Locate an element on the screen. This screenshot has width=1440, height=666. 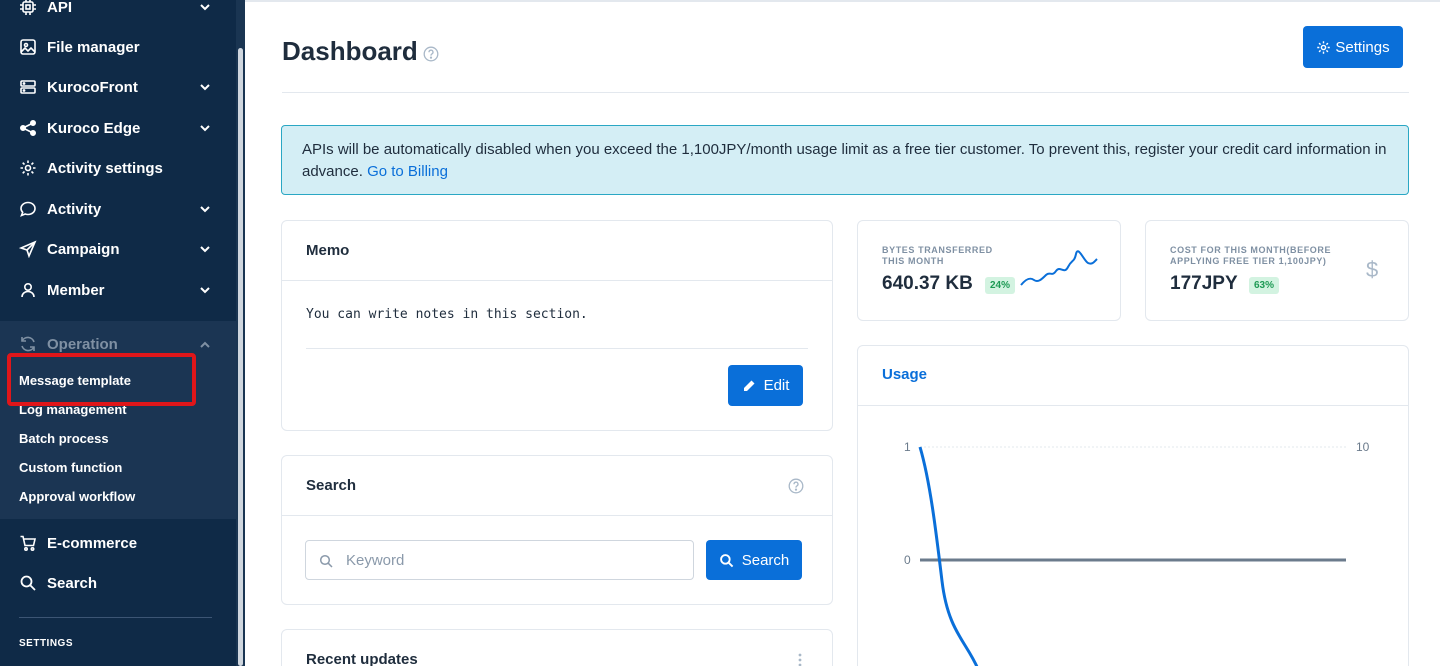
sidebar-item-label: Member is located at coordinates (76, 290).